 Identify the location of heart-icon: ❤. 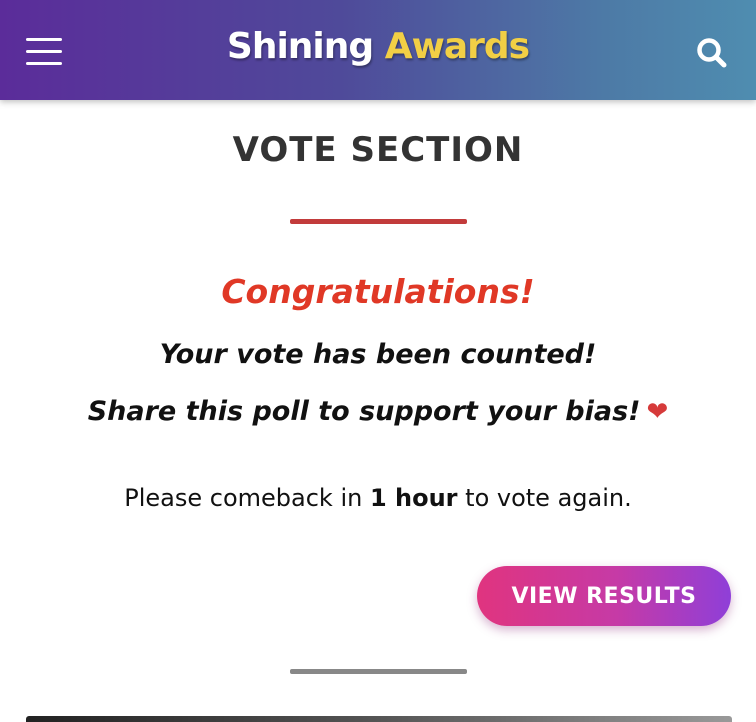
(657, 412).